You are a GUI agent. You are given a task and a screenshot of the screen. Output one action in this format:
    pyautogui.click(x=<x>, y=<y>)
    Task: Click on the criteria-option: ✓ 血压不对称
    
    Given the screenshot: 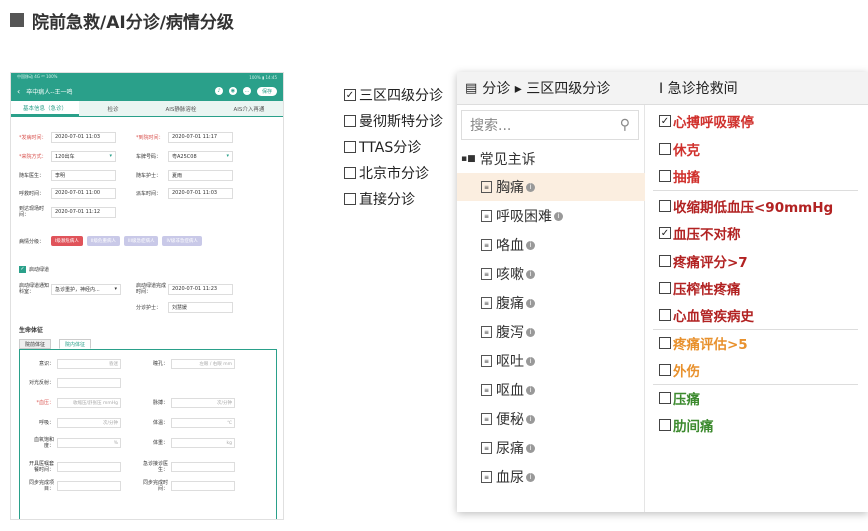 What is the action you would take?
    pyautogui.click(x=700, y=233)
    